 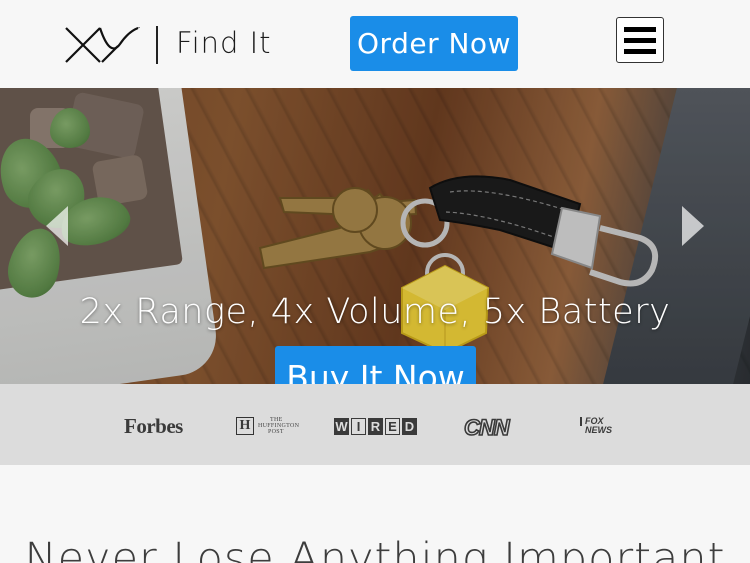 What do you see at coordinates (157, 45) in the screenshot?
I see `logo-divider` at bounding box center [157, 45].